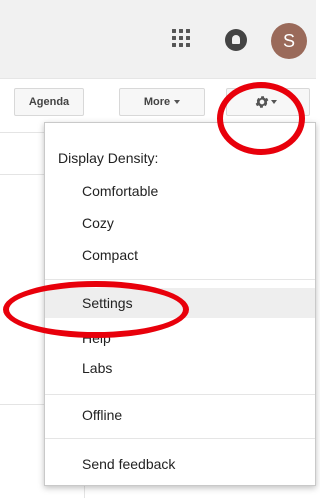  I want to click on more-button: More, so click(162, 102).